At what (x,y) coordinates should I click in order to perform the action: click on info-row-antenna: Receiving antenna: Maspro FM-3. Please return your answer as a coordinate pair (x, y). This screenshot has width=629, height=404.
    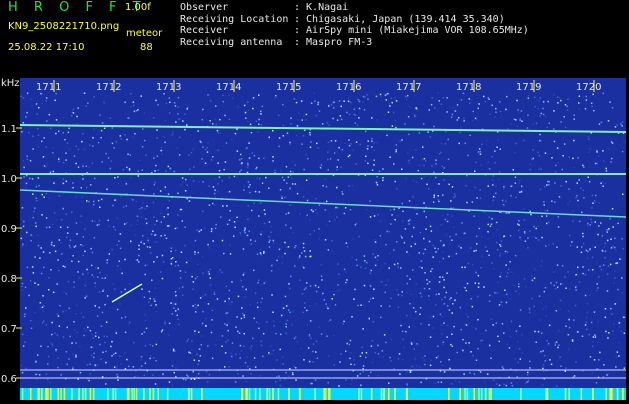
    Looking at the image, I should click on (276, 42).